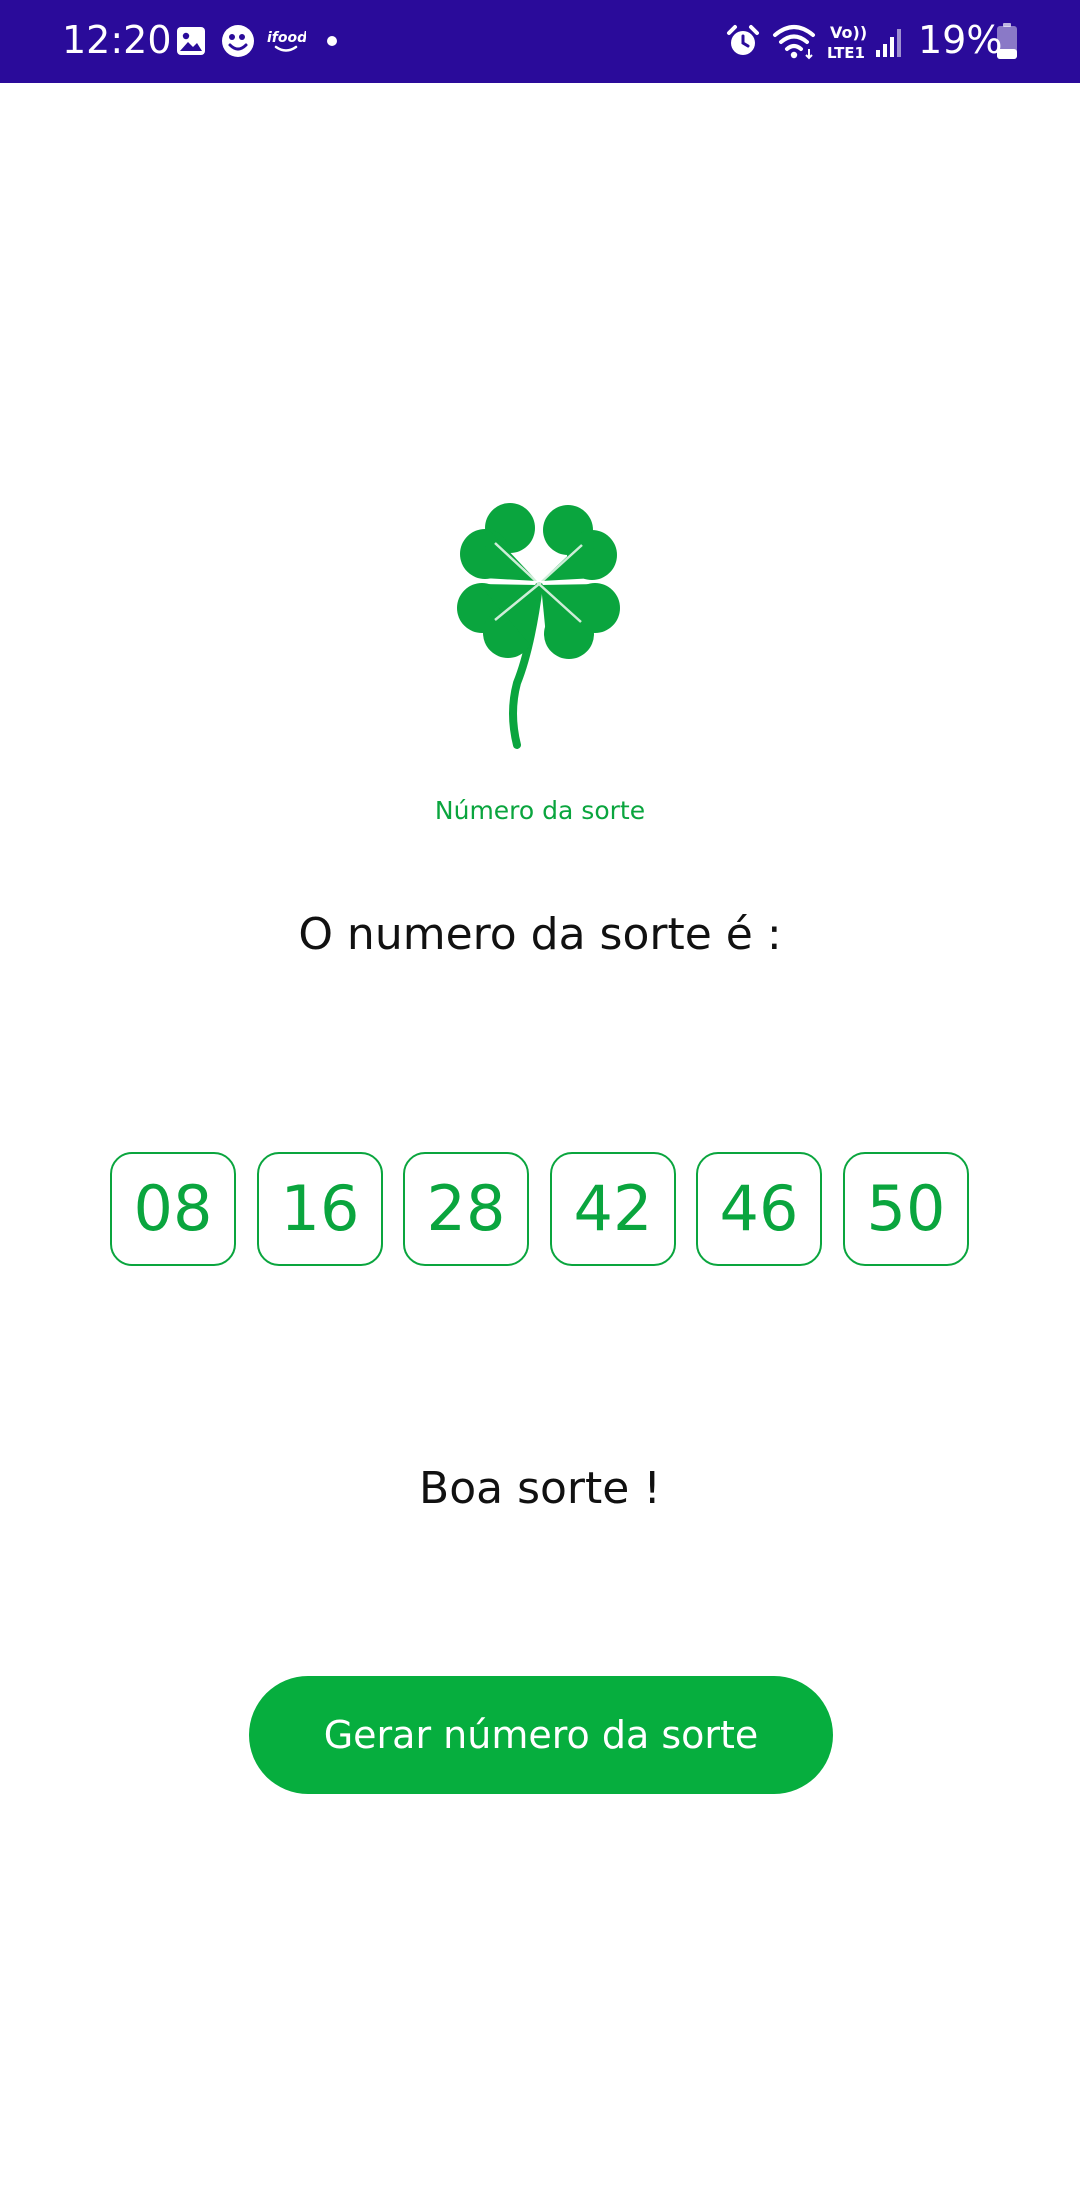 This screenshot has height=2207, width=1080. What do you see at coordinates (320, 1209) in the screenshot?
I see `lucky-number-2: 16` at bounding box center [320, 1209].